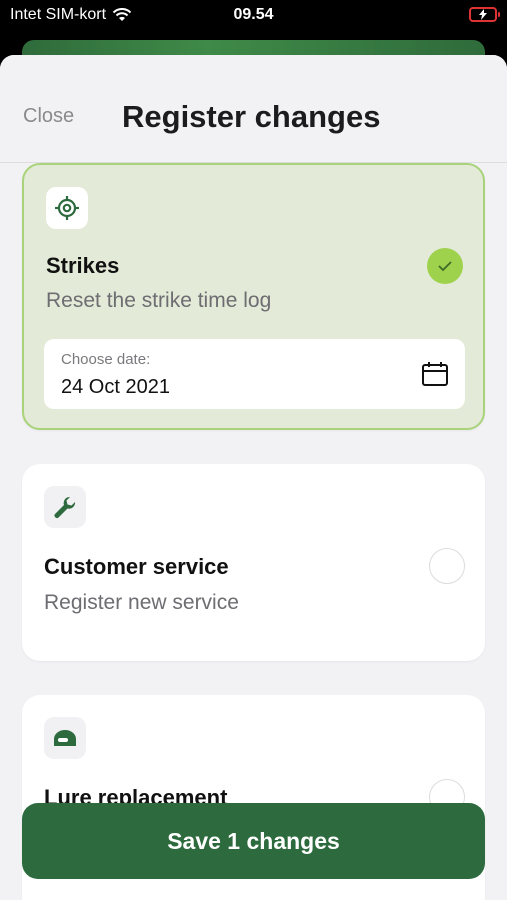 The height and width of the screenshot is (900, 507). What do you see at coordinates (65, 738) in the screenshot?
I see `lure-icon` at bounding box center [65, 738].